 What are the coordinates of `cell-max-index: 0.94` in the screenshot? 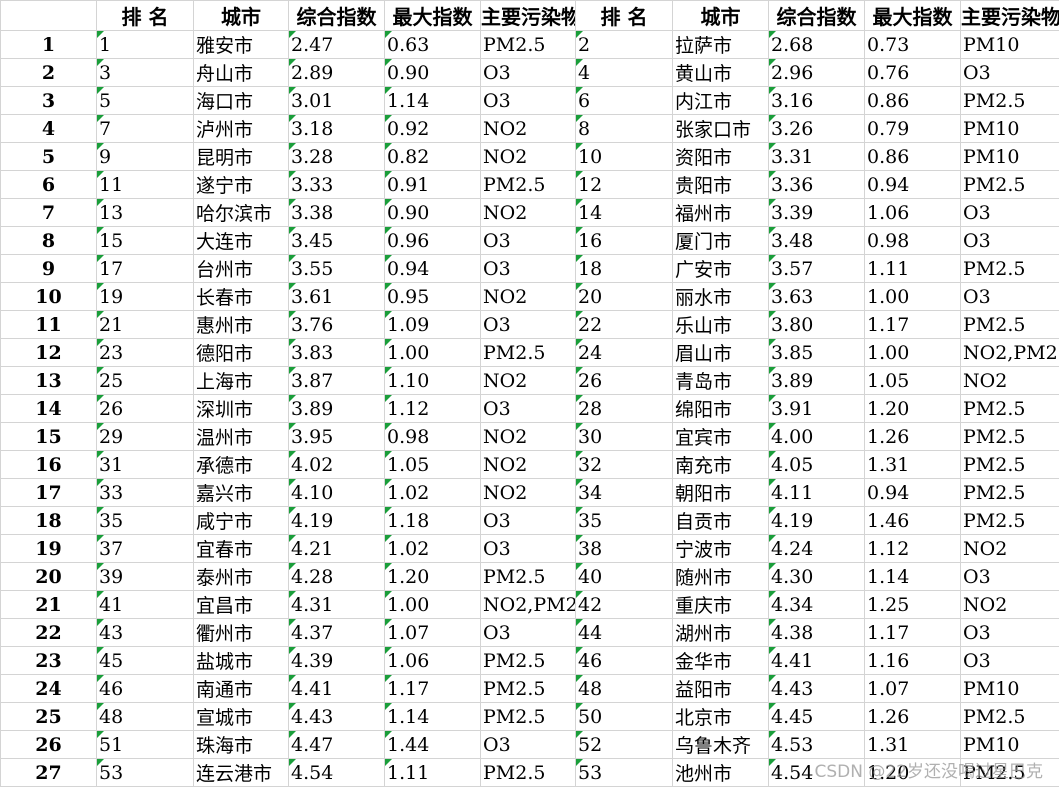 It's located at (912, 492).